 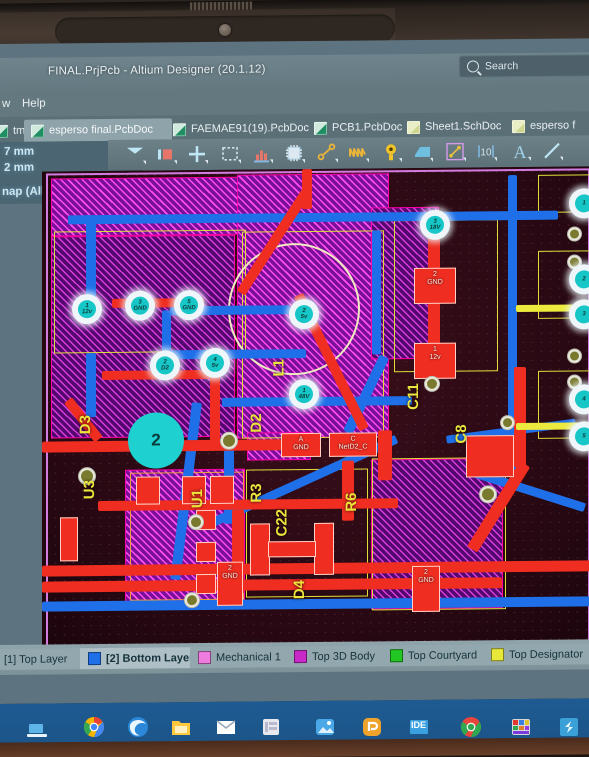 I want to click on place-solid-region-icon, so click(x=422, y=152).